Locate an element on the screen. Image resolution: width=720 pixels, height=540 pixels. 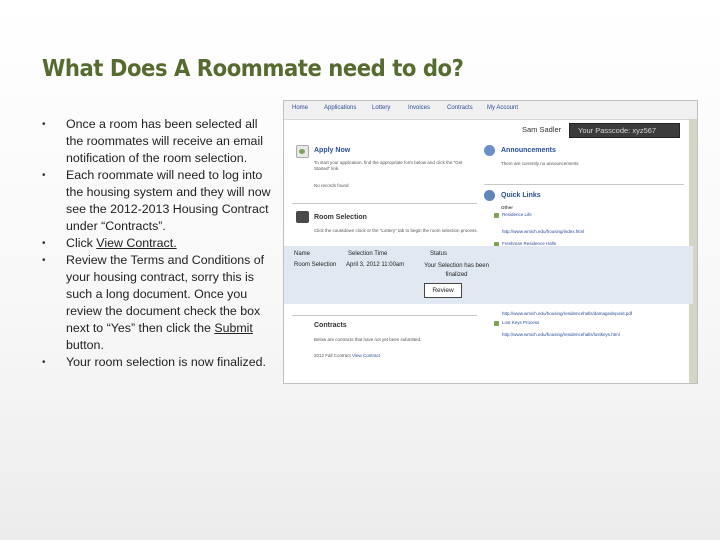
bullet-text: Click is located at coordinates (81, 243).